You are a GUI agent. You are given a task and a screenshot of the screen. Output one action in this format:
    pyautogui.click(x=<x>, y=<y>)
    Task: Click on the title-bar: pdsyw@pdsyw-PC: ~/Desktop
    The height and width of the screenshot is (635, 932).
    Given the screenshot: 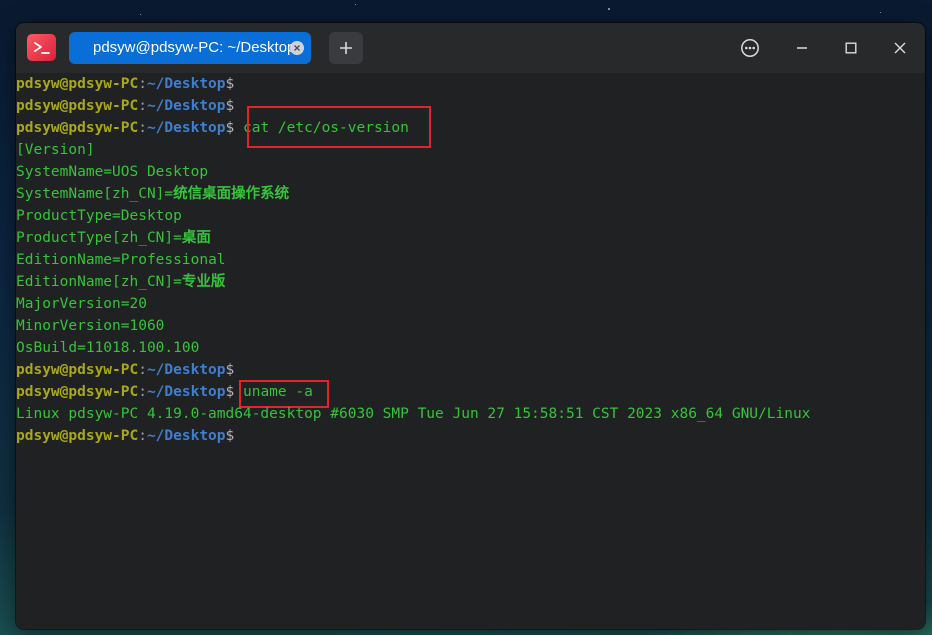 What is the action you would take?
    pyautogui.click(x=470, y=48)
    